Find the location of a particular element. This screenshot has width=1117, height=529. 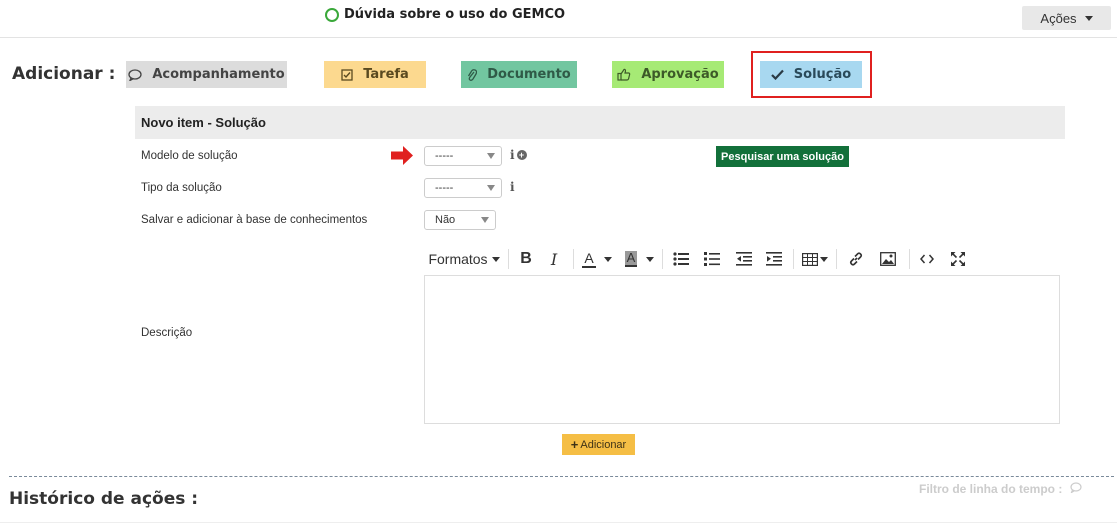

text-color-button: A is located at coordinates (589, 259).